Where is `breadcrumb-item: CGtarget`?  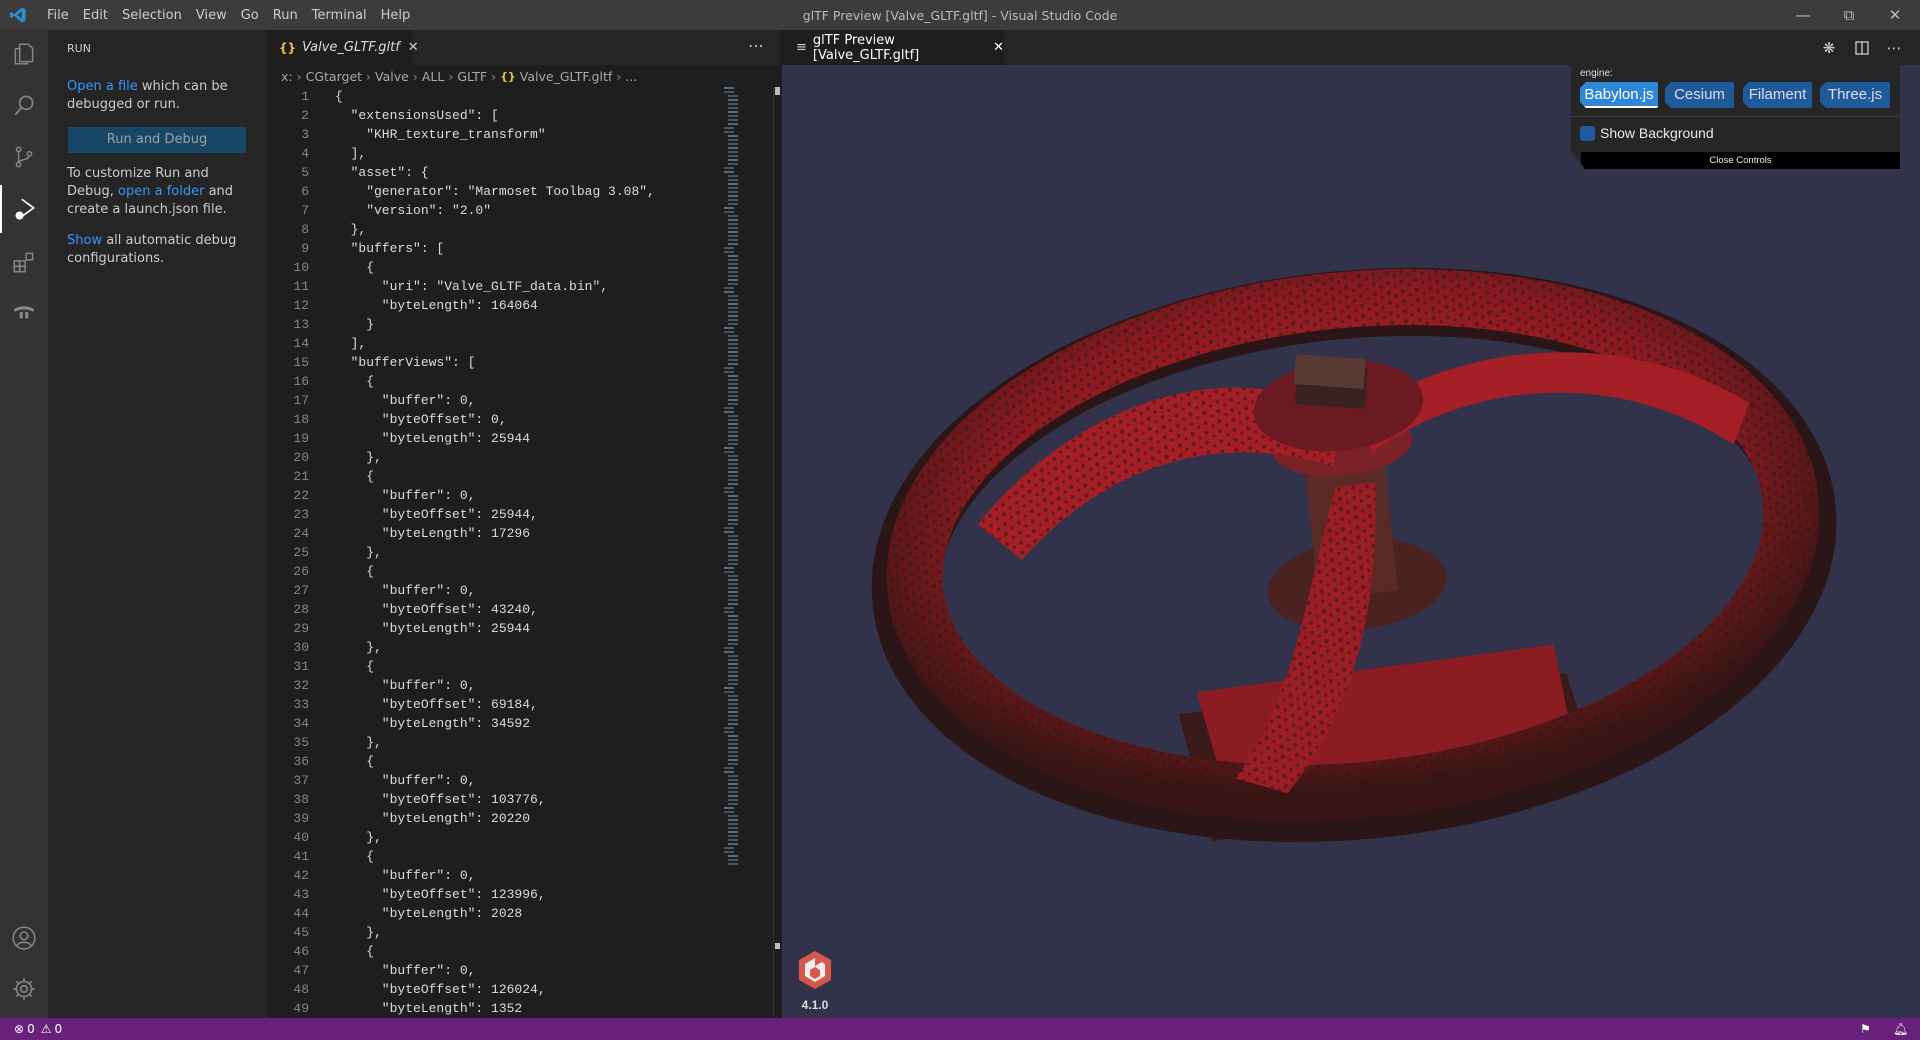
breadcrumb-item: CGtarget is located at coordinates (334, 76).